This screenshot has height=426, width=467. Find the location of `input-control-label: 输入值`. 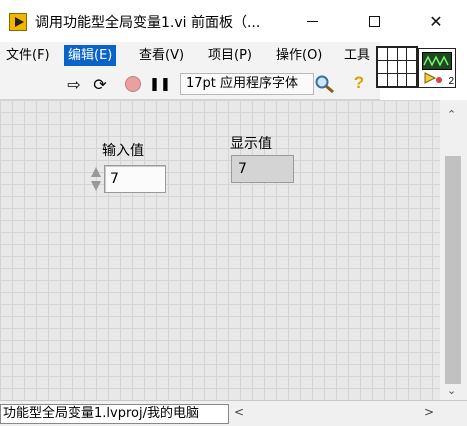

input-control-label: 输入值 is located at coordinates (123, 151).